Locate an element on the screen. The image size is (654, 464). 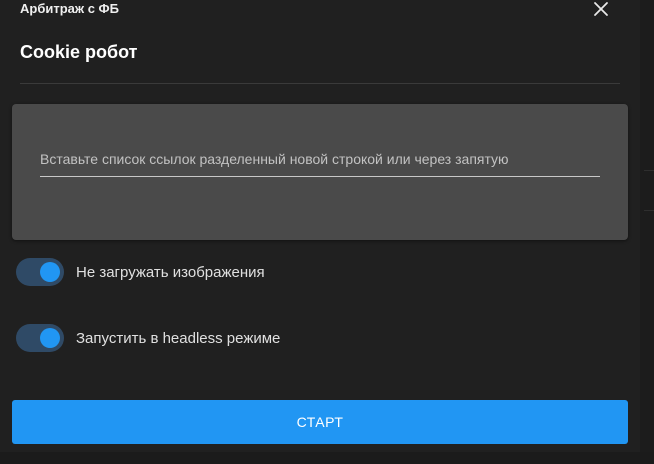
close-button is located at coordinates (601, 10).